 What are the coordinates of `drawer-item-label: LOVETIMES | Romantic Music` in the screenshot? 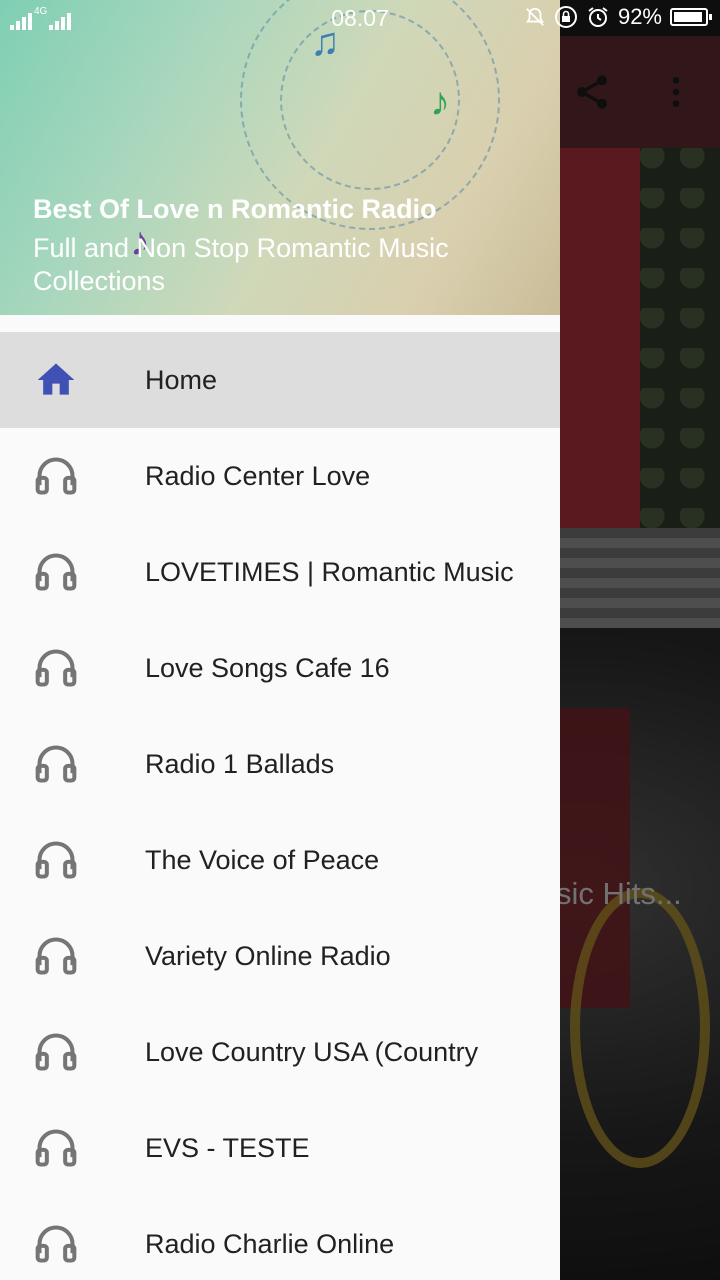 It's located at (329, 571).